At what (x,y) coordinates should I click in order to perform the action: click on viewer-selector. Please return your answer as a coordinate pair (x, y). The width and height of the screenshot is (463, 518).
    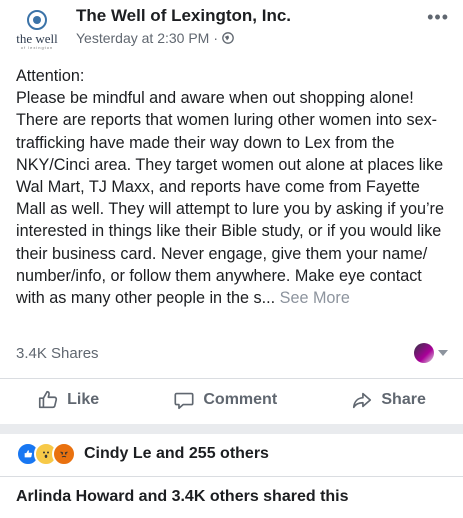
    Looking at the image, I should click on (431, 353).